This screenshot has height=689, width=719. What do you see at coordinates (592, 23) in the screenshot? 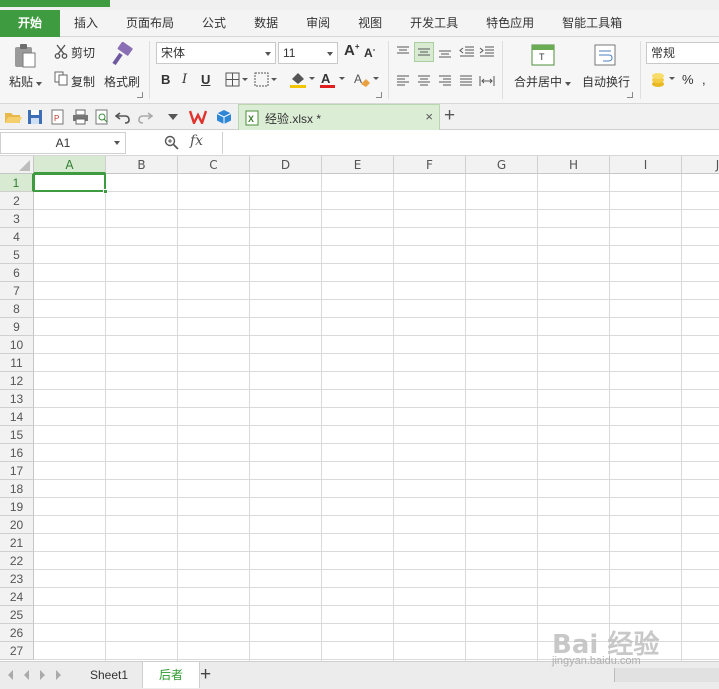
I see `tab-smart-tools: 智能工具箱` at bounding box center [592, 23].